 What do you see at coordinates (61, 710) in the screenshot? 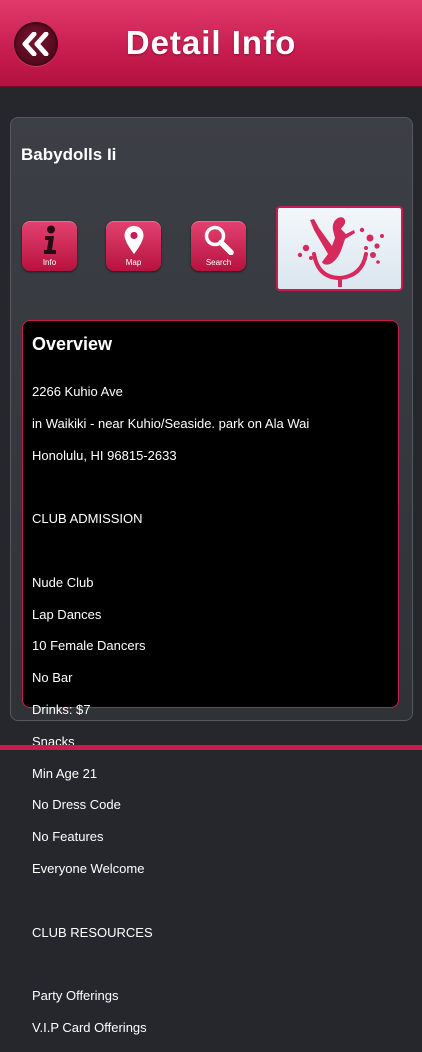
I see `overview-line: Drinks: $7` at bounding box center [61, 710].